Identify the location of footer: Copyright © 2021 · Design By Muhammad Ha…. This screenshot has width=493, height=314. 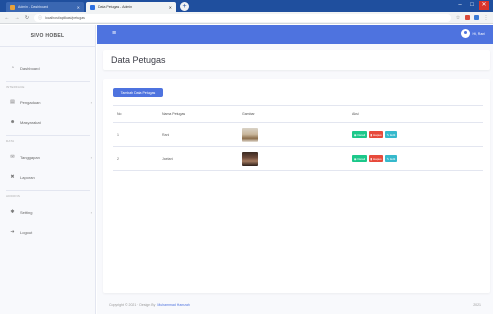
(295, 305).